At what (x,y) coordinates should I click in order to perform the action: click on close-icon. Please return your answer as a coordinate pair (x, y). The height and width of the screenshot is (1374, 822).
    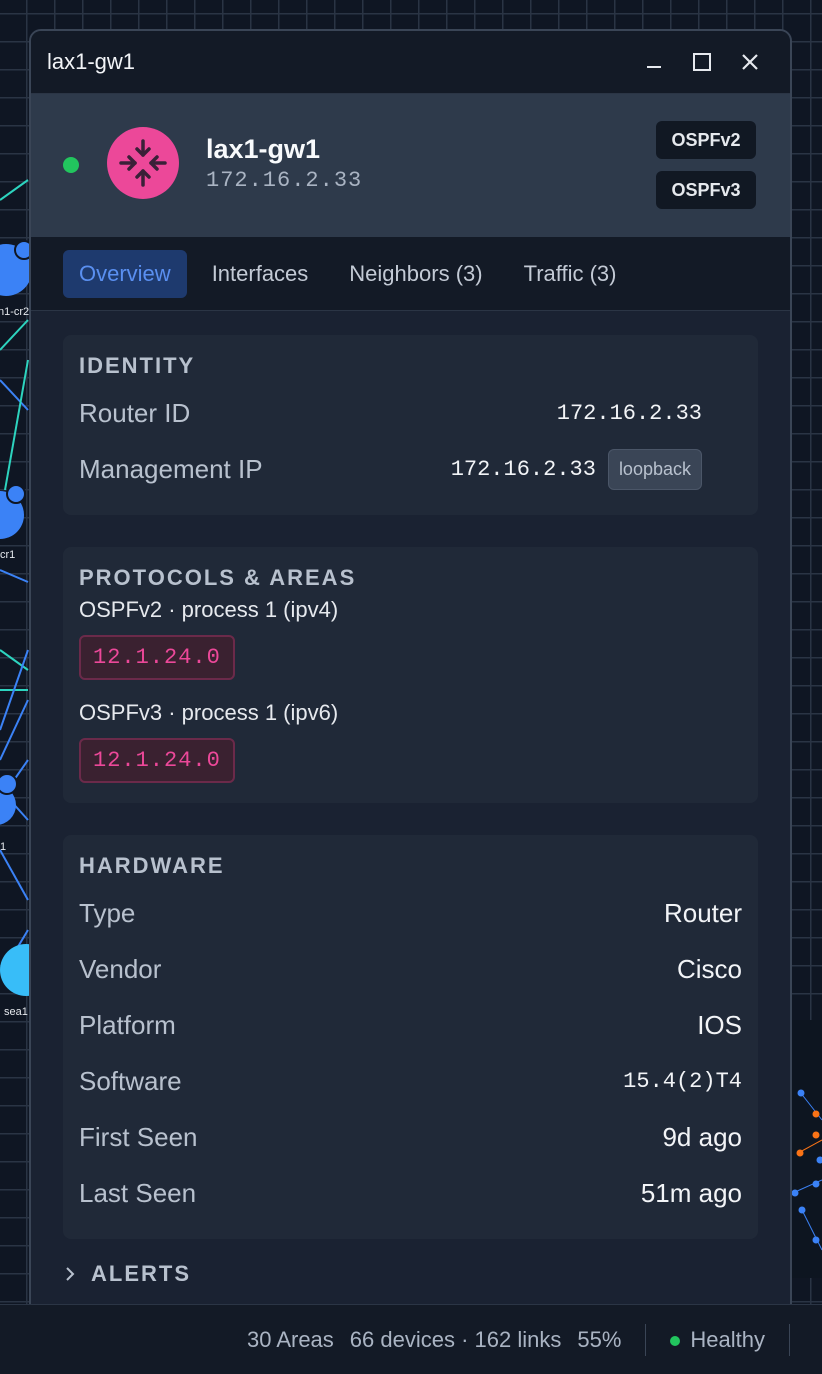
    Looking at the image, I should click on (750, 62).